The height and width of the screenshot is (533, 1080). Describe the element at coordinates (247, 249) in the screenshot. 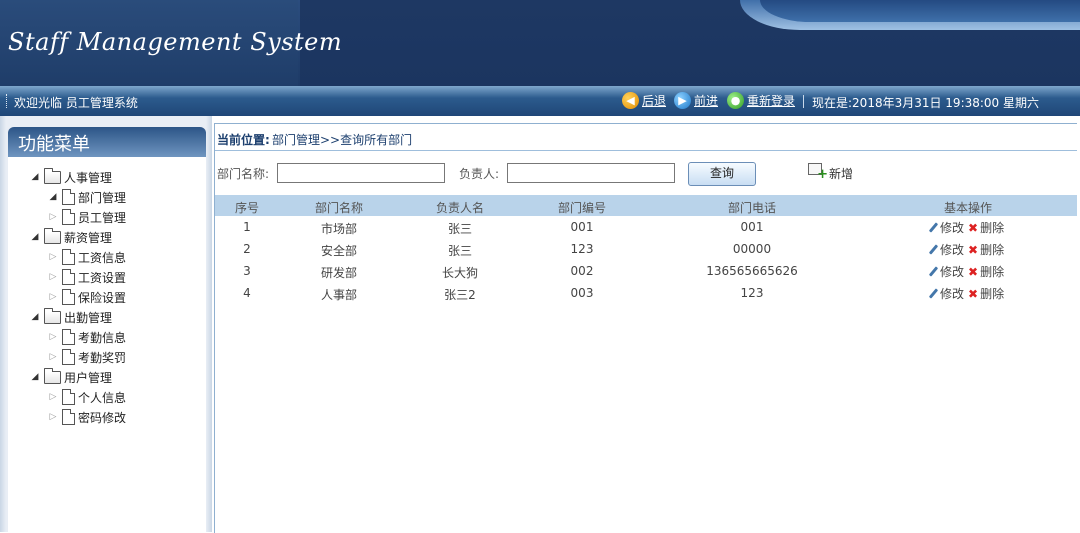

I see `cell-index: 2` at that location.